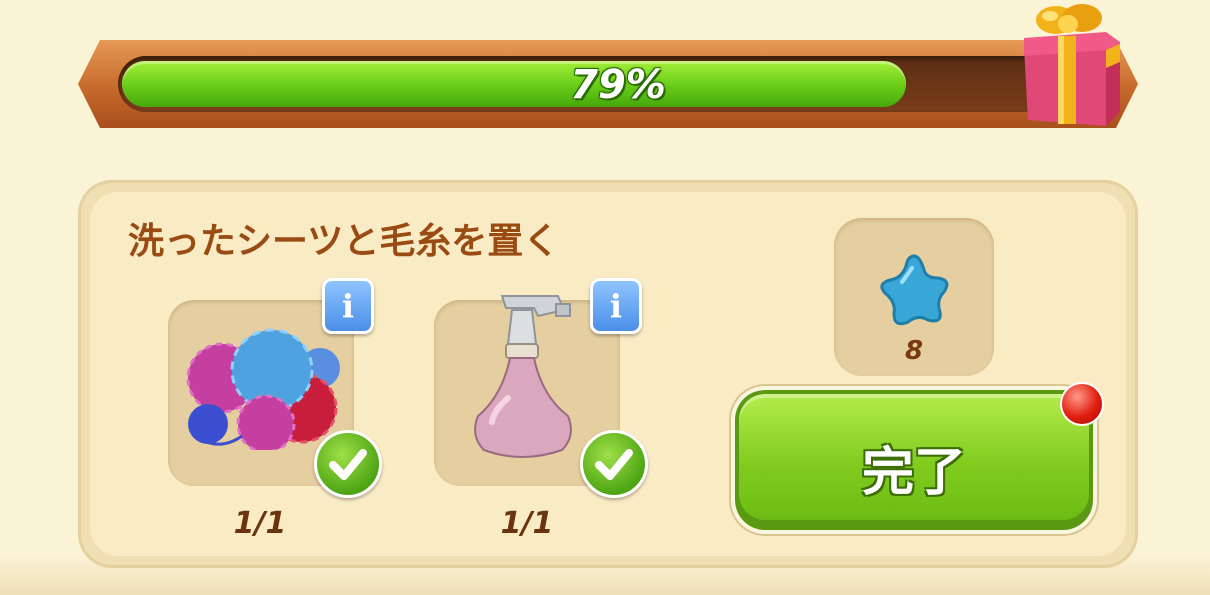 The image size is (1210, 595). Describe the element at coordinates (1082, 404) in the screenshot. I see `notification-dot` at that location.